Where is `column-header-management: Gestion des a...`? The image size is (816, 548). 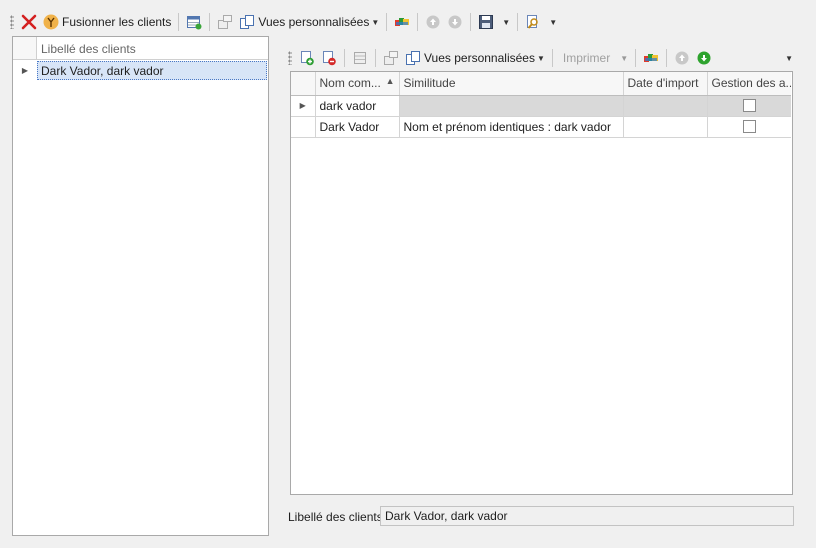 column-header-management: Gestion des a... is located at coordinates (749, 84).